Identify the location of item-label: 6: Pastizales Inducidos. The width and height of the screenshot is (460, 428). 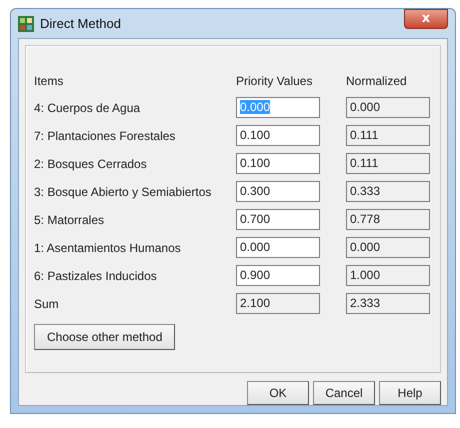
(96, 275).